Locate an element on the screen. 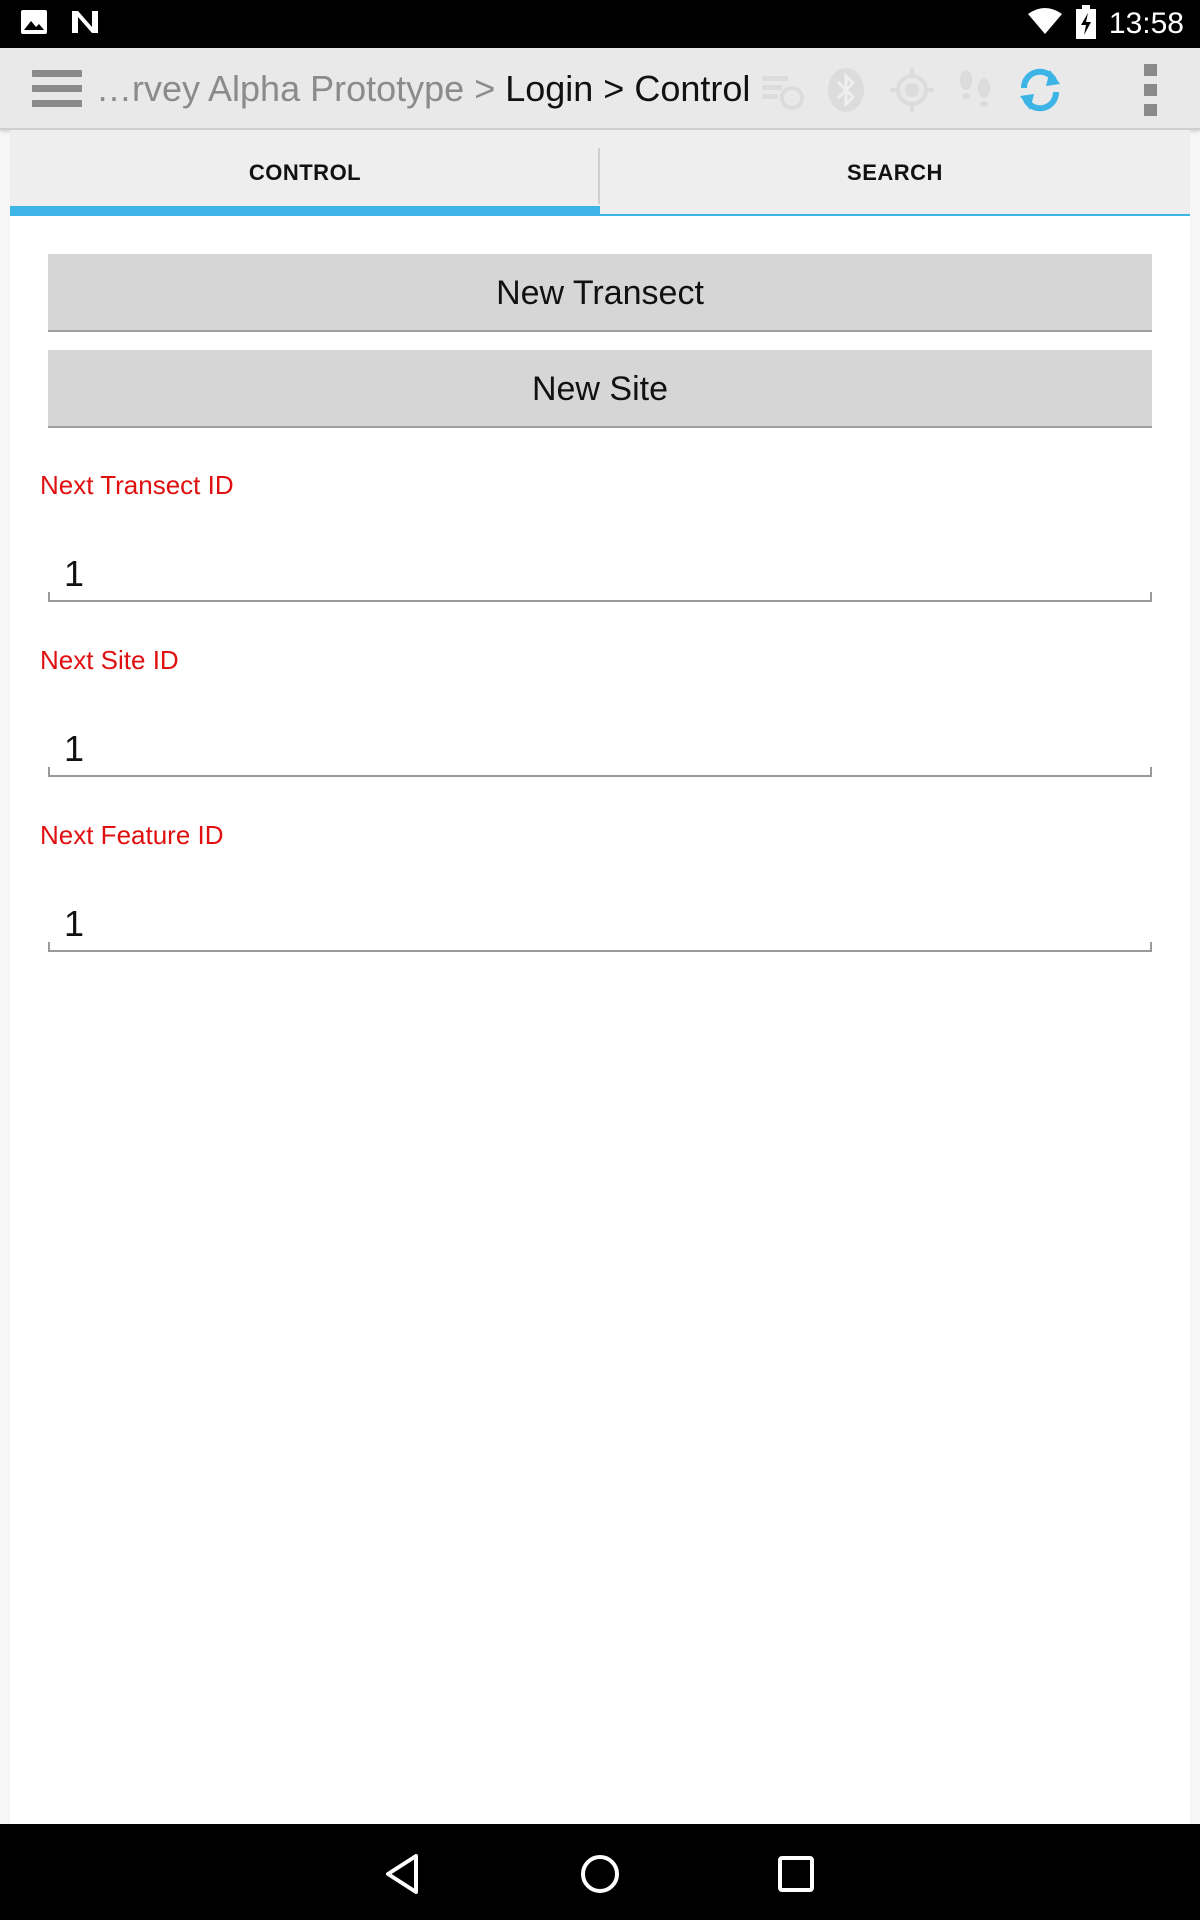 The height and width of the screenshot is (1920, 1200). tab-control: CONTROL is located at coordinates (305, 173).